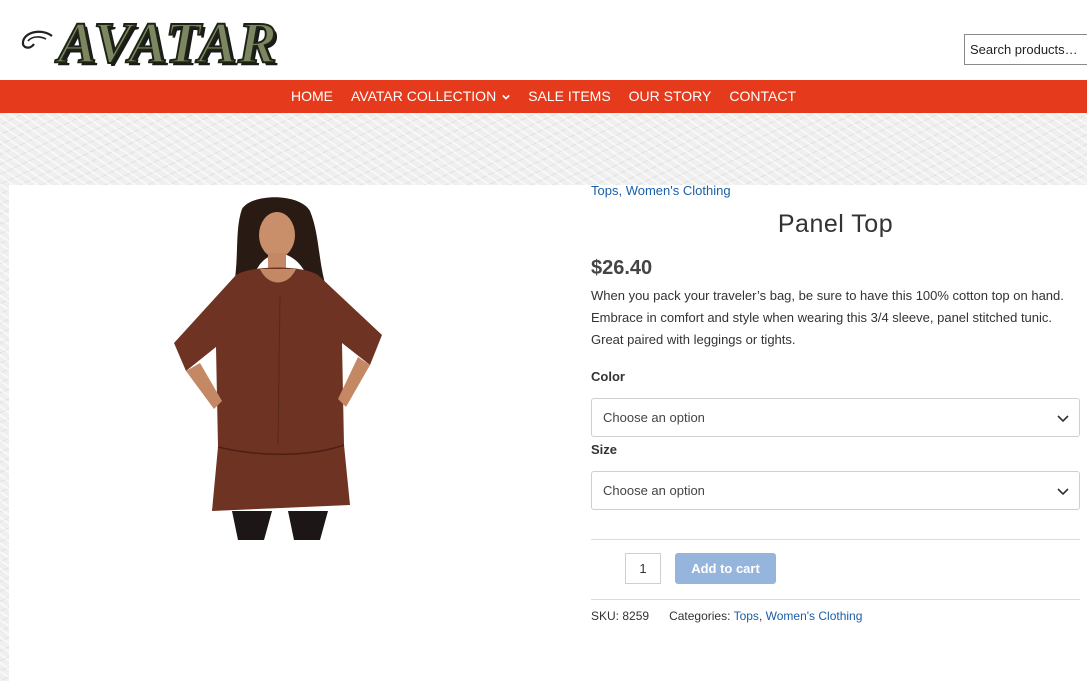 This screenshot has width=1087, height=681. I want to click on nav-item-sale-items: SALE ITEMS, so click(569, 96).